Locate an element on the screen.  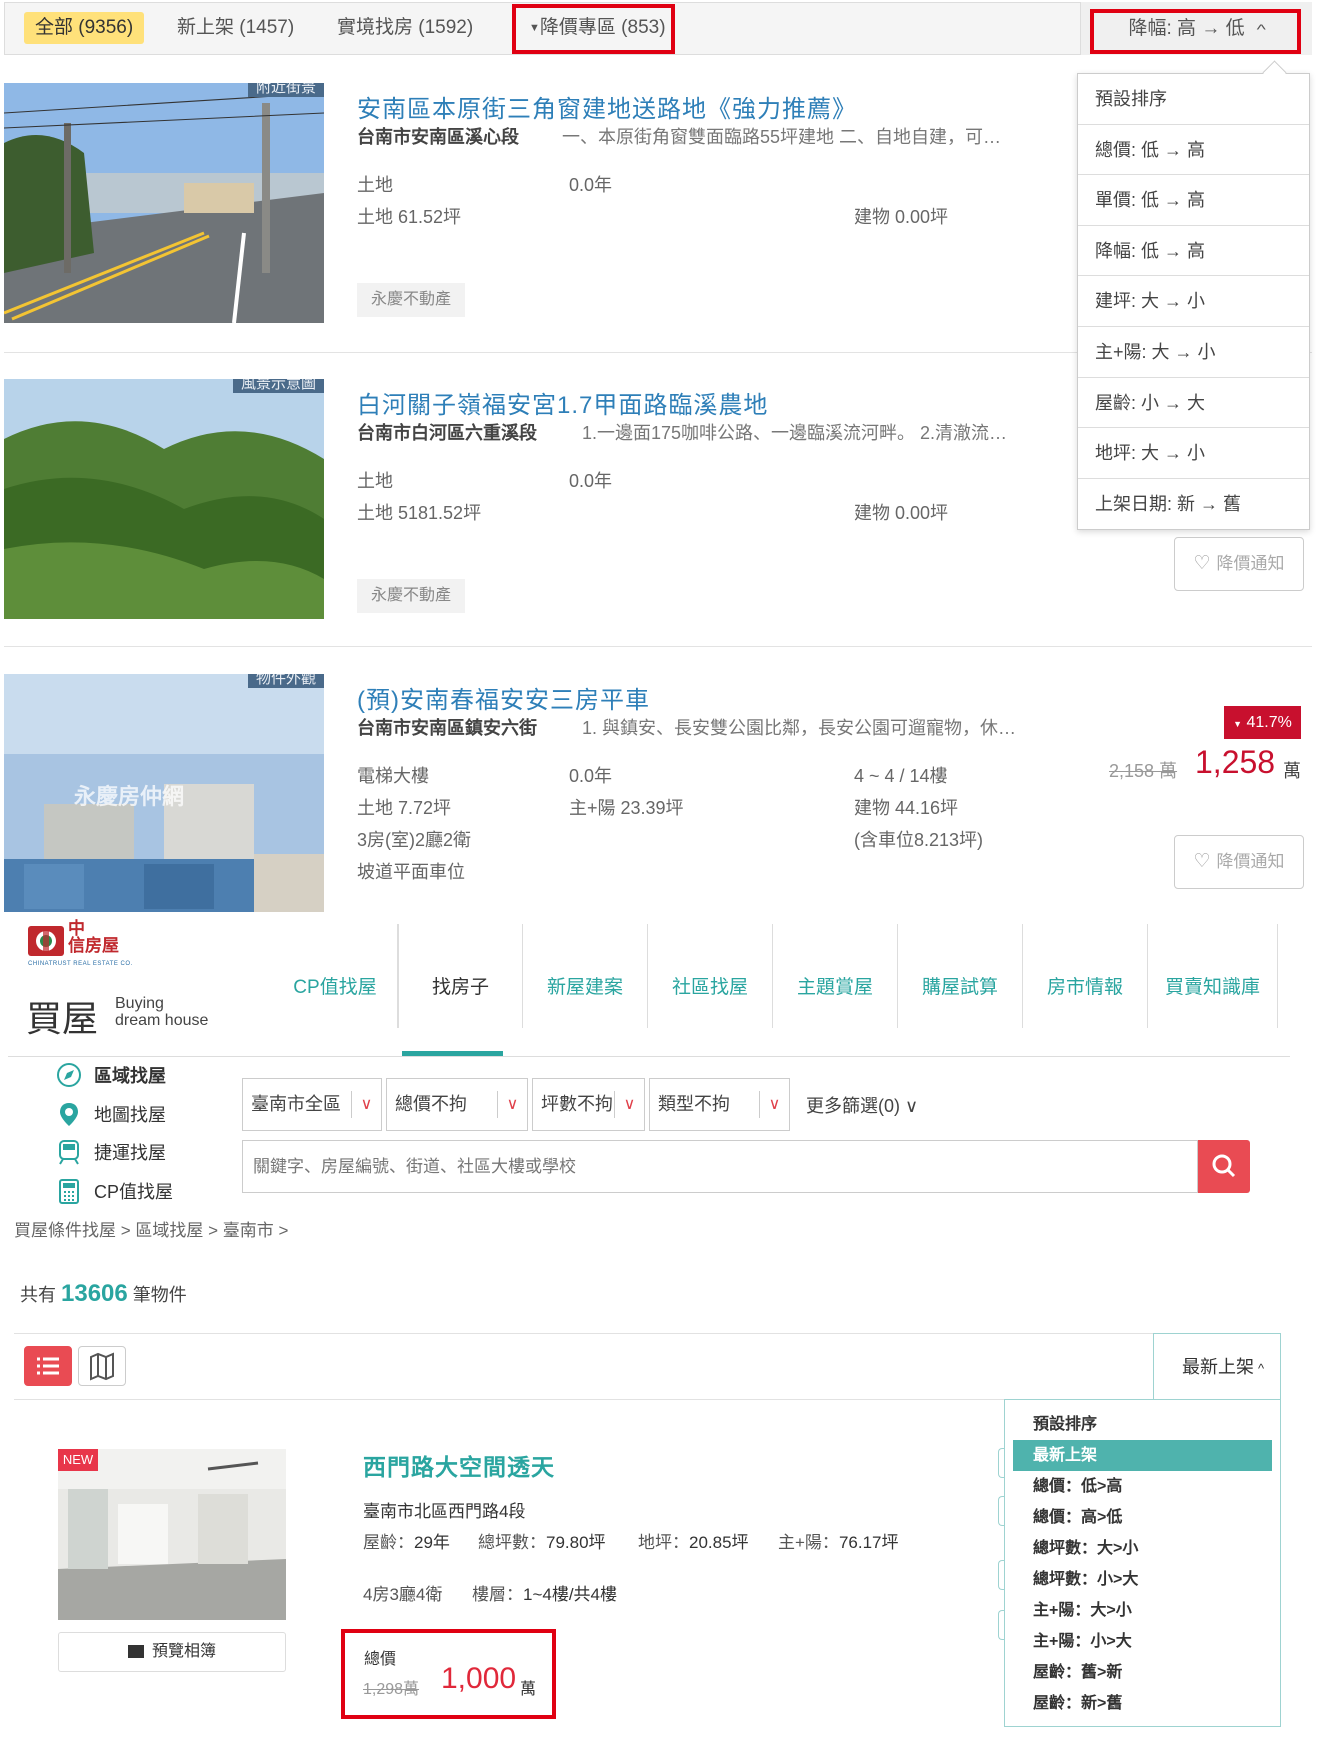
image-icon is located at coordinates (135, 1652).